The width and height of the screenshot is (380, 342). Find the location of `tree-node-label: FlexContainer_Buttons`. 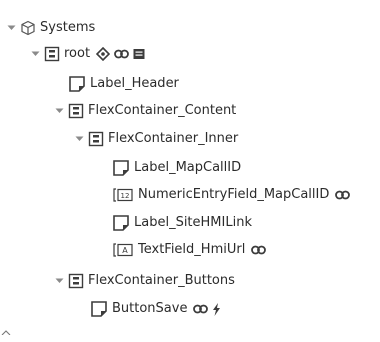

tree-node-label: FlexContainer_Buttons is located at coordinates (161, 280).